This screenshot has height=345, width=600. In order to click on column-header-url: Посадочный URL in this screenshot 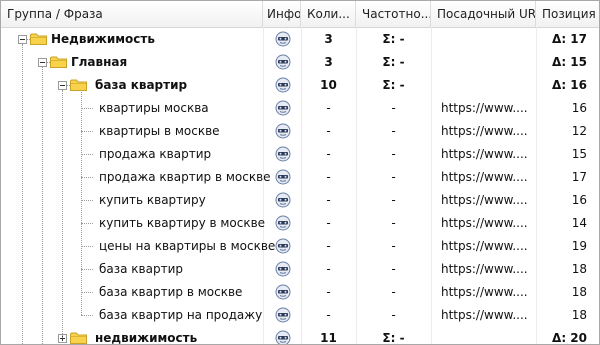, I will do `click(483, 14)`.